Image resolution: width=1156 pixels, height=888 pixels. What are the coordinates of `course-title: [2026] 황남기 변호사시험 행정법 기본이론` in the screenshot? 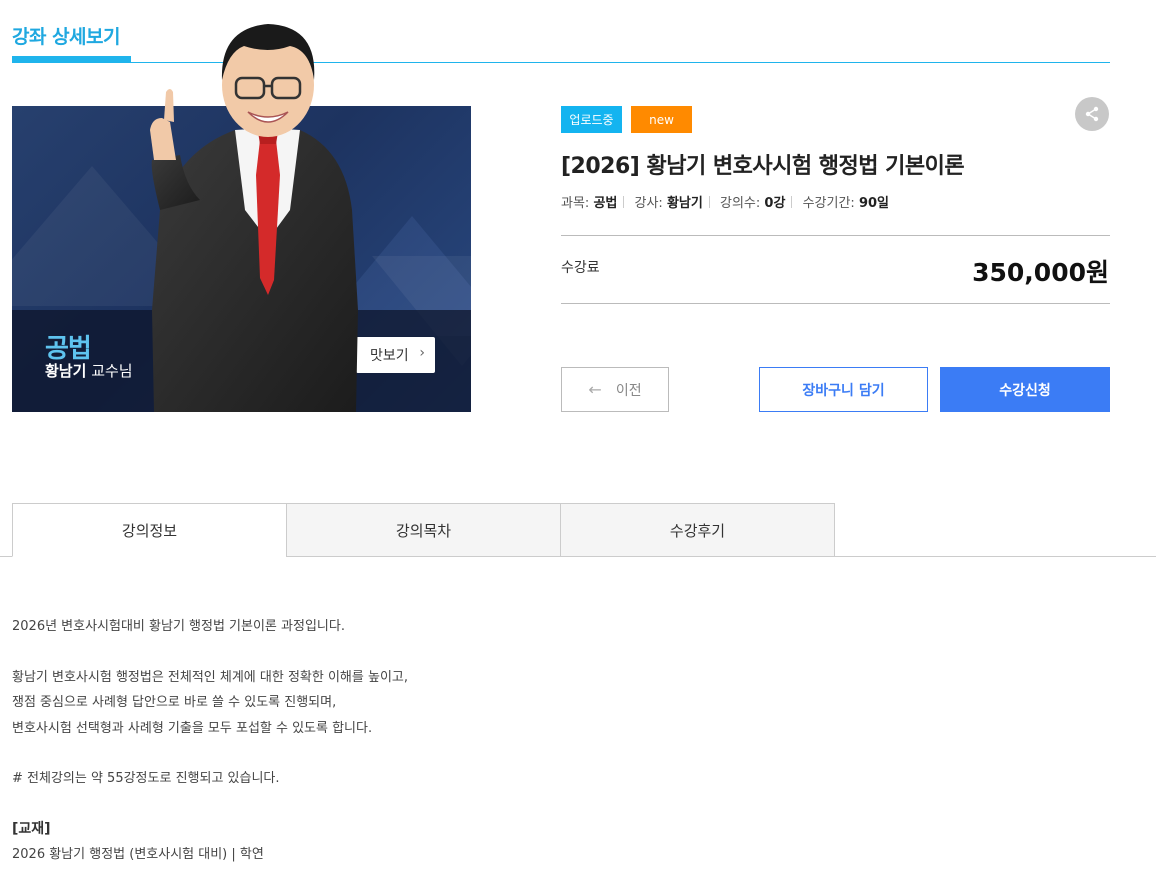 It's located at (763, 166).